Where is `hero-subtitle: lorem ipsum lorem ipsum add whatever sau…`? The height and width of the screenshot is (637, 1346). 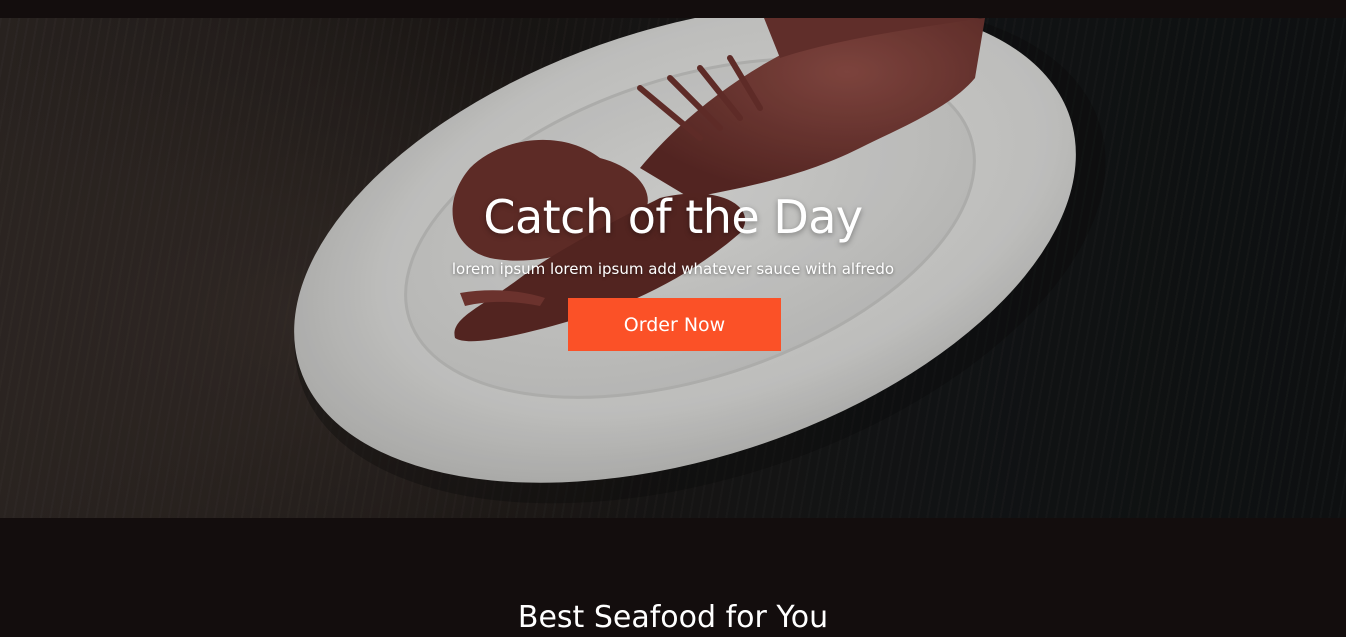 hero-subtitle: lorem ipsum lorem ipsum add whatever sau… is located at coordinates (673, 269).